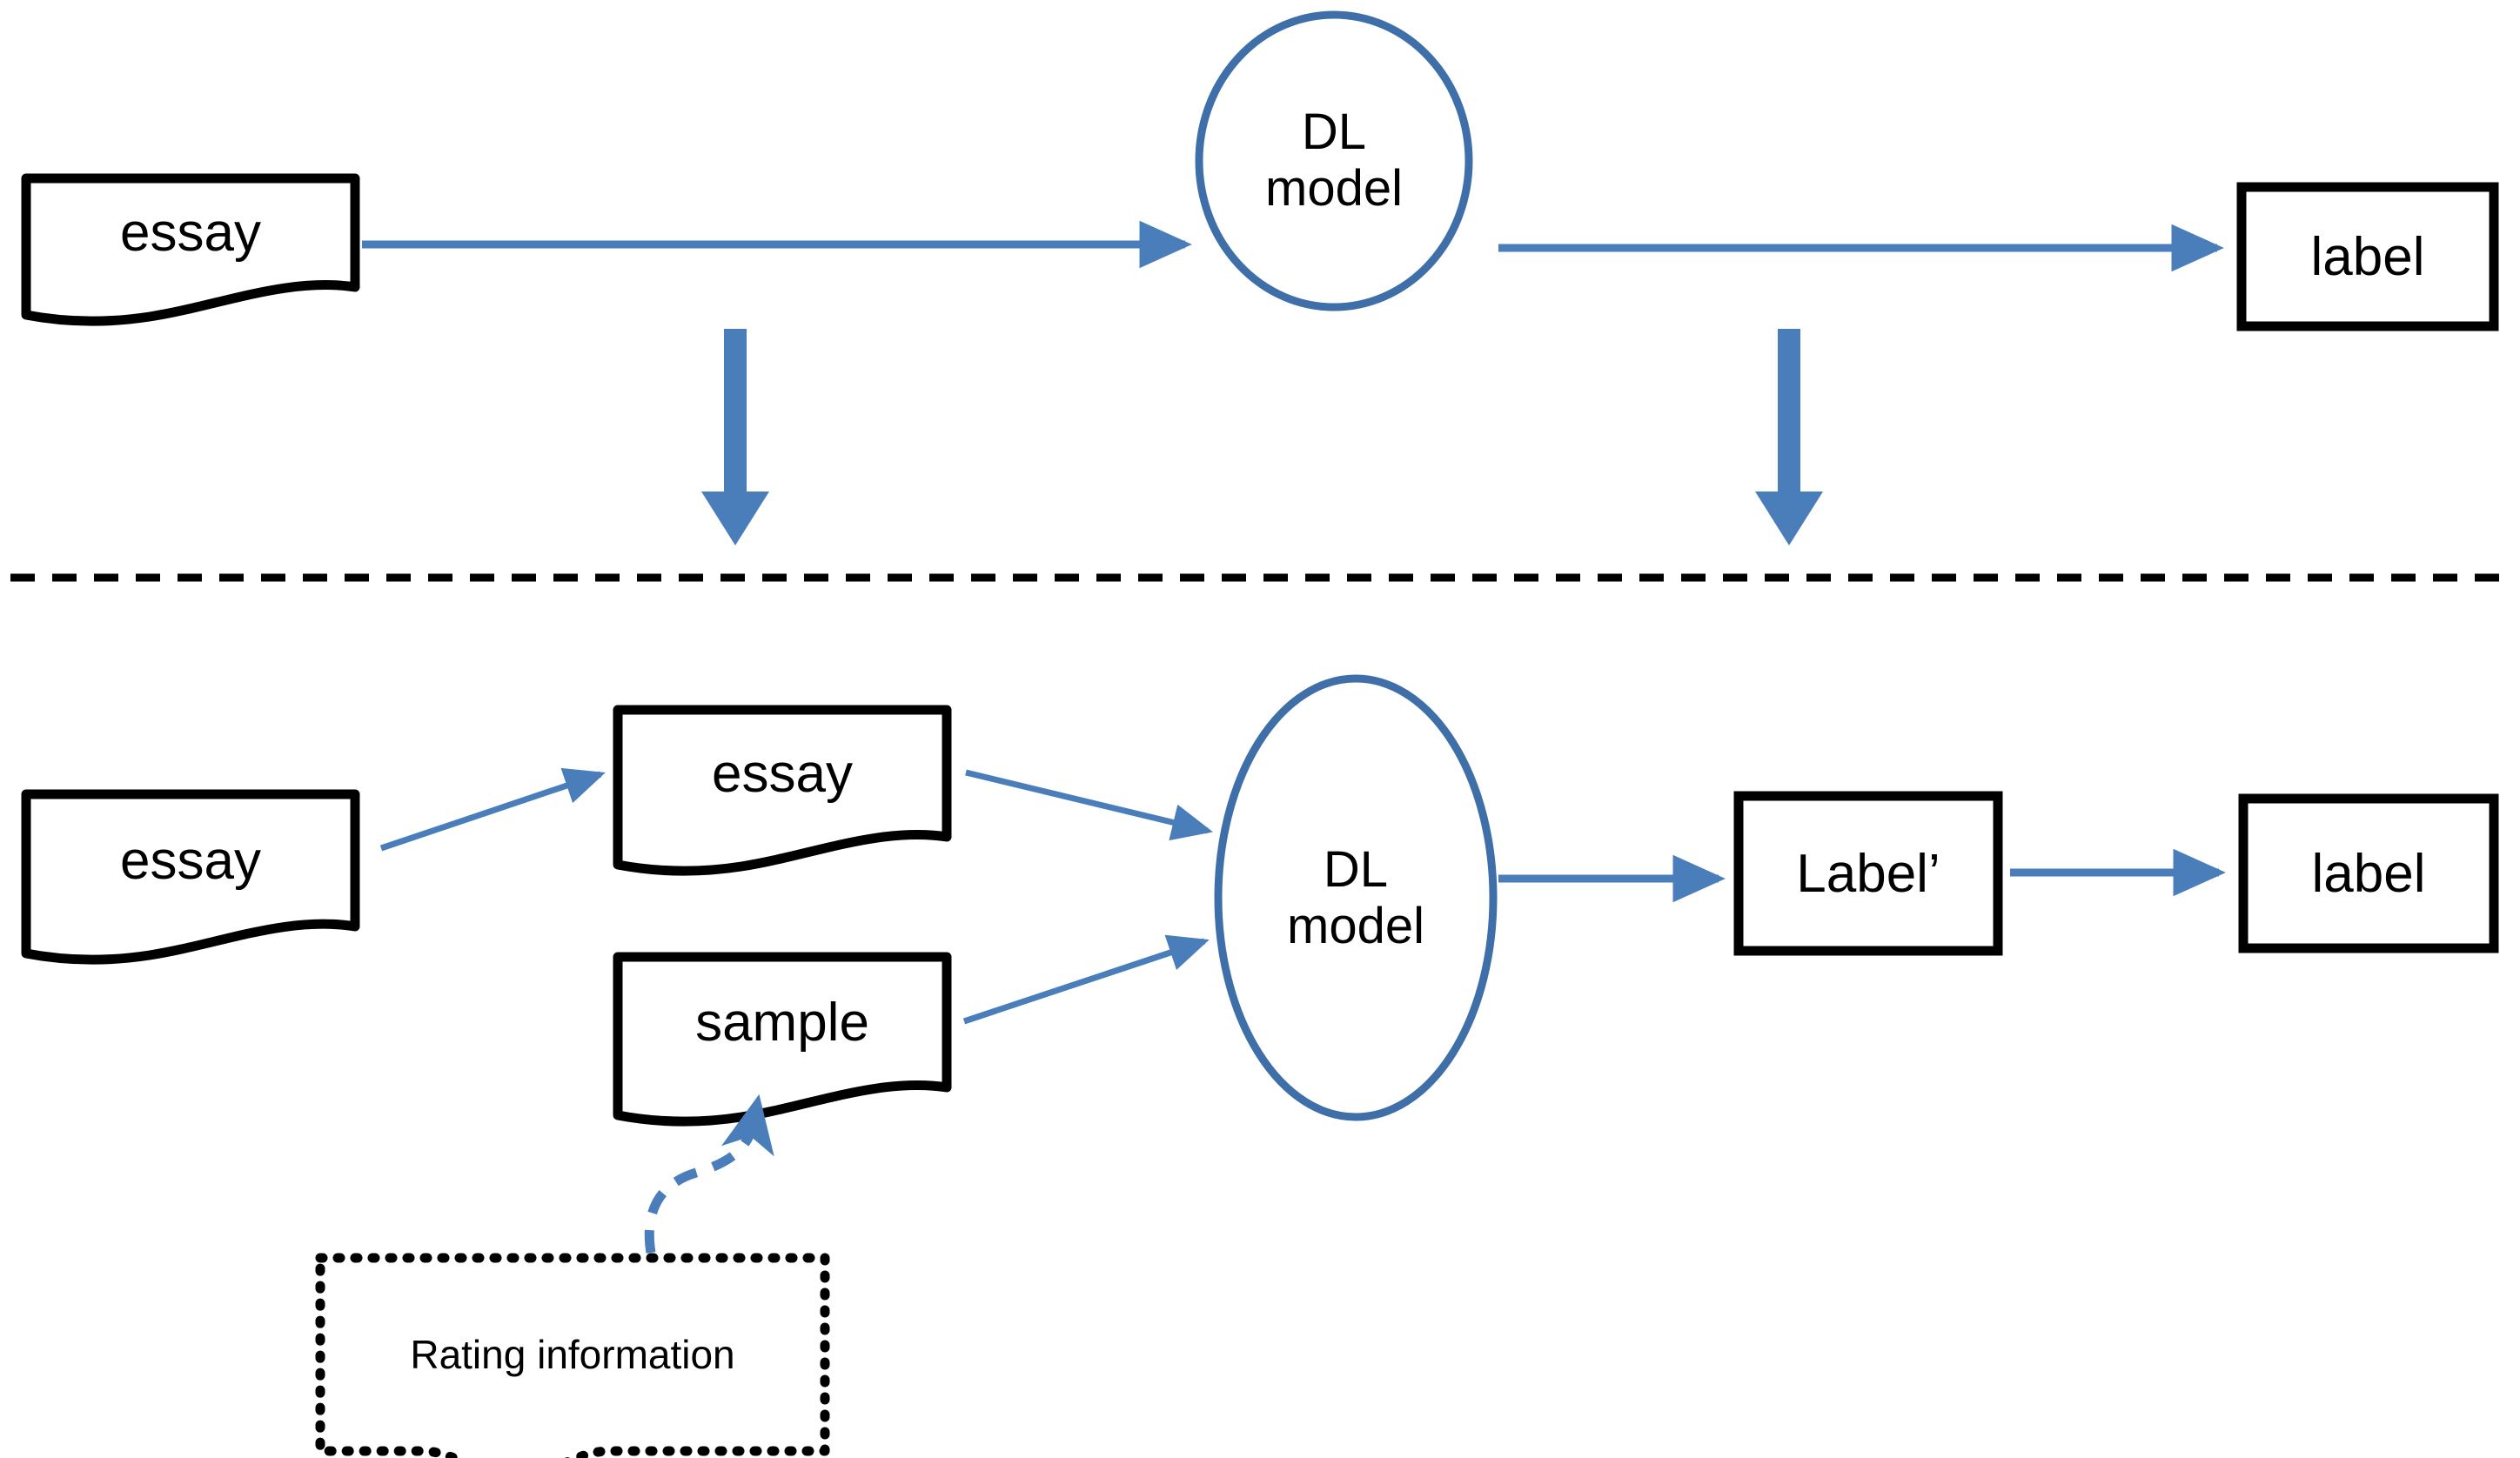  Describe the element at coordinates (190, 249) in the screenshot. I see `top-essay-document-shape` at that location.